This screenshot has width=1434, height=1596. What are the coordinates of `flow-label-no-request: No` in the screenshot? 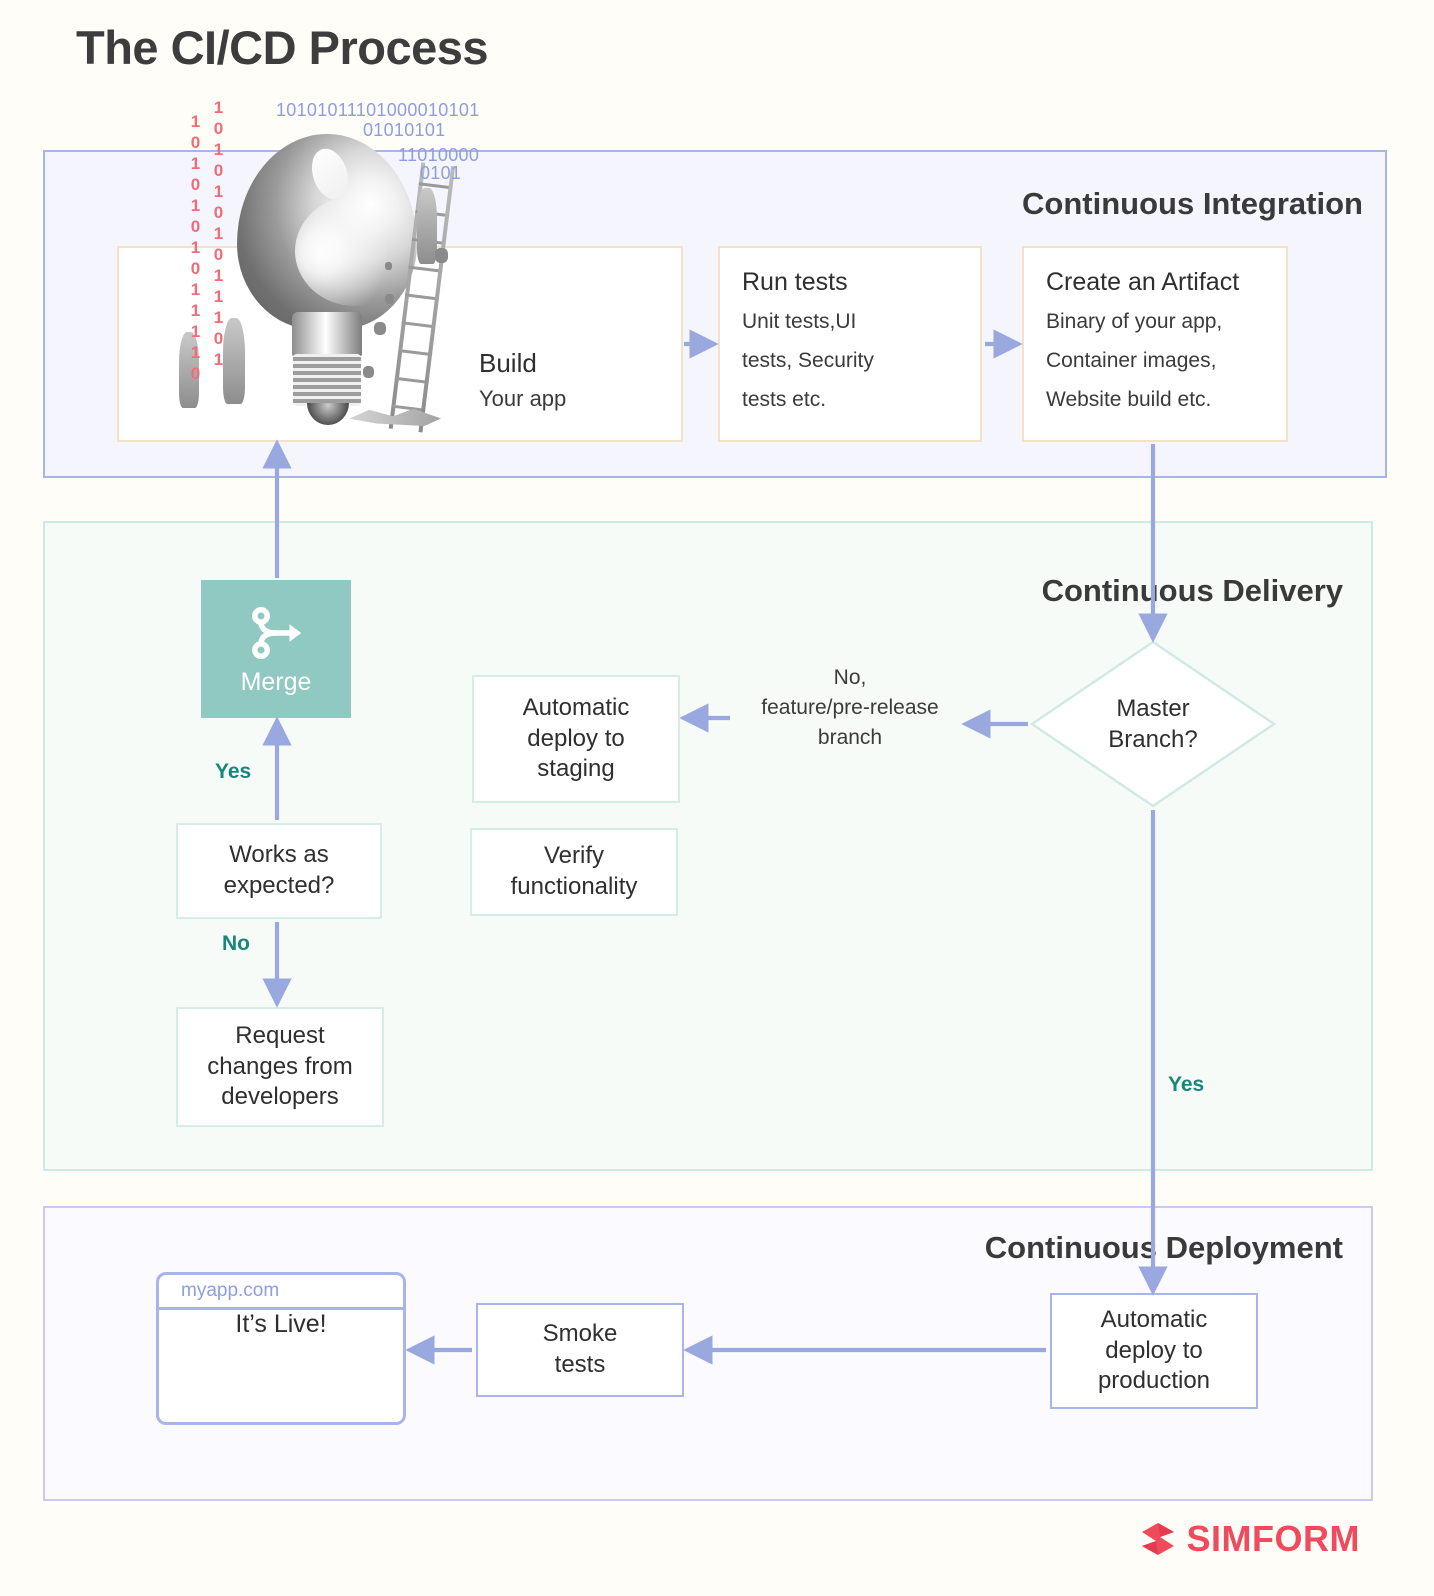 It's located at (236, 943).